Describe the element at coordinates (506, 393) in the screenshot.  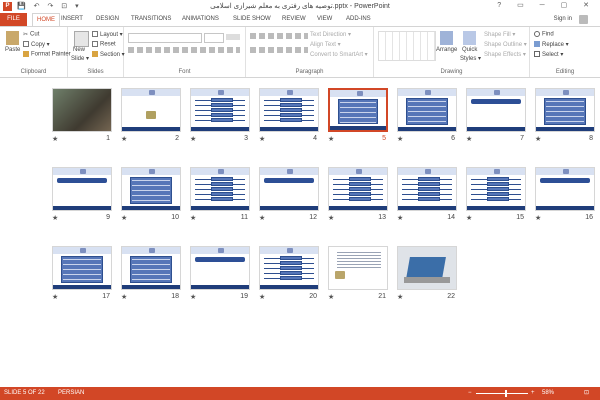
I see `zoom-slider-knob` at that location.